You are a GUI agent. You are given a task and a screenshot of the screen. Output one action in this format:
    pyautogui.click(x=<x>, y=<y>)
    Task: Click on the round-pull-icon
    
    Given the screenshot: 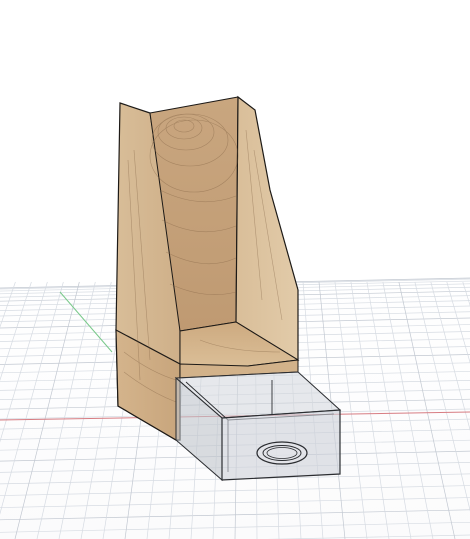 What is the action you would take?
    pyautogui.click(x=282, y=453)
    